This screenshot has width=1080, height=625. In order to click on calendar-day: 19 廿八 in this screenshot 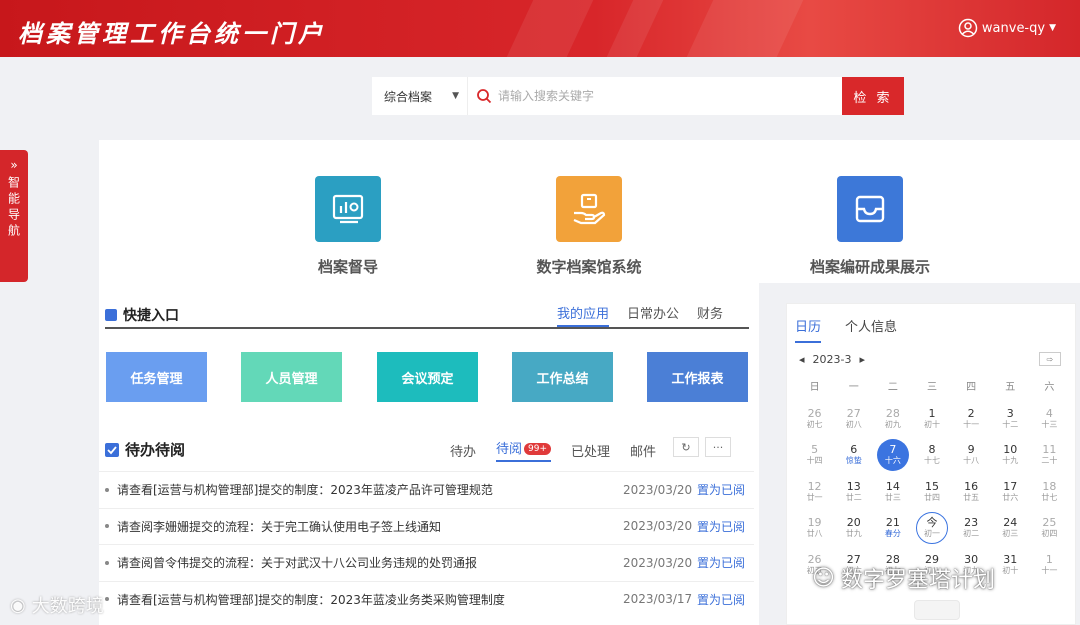, I will do `click(814, 528)`.